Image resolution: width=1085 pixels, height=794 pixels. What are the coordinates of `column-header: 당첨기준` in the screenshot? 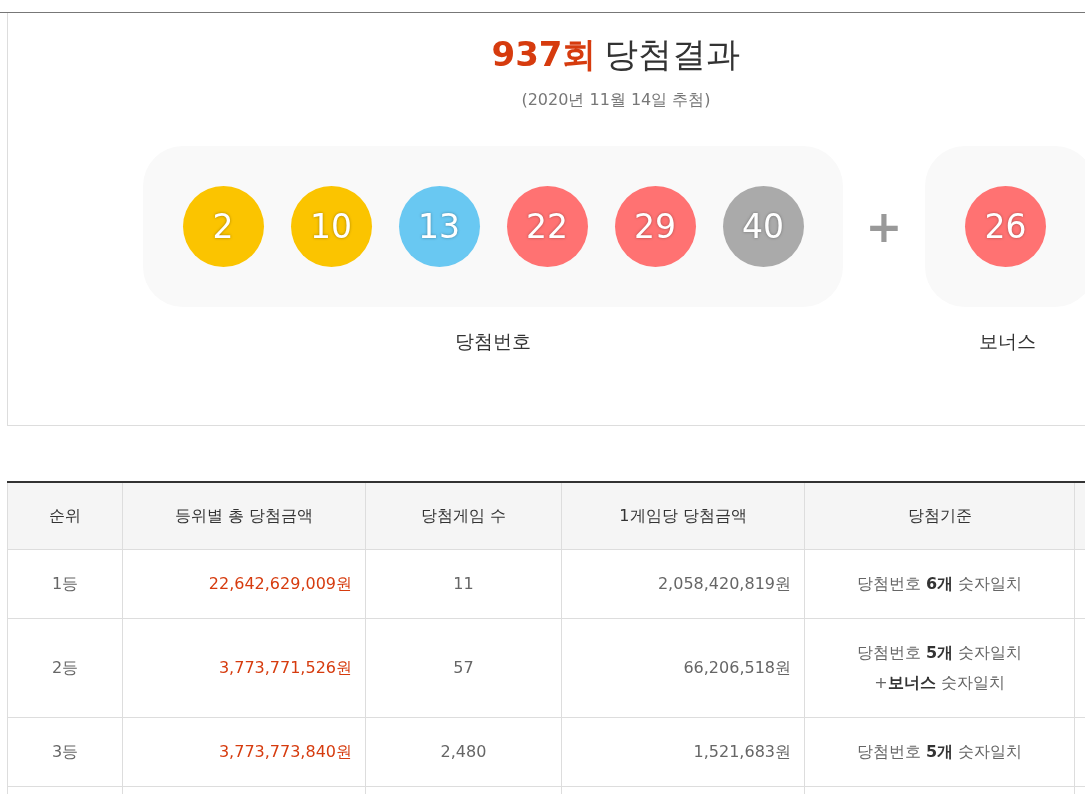 It's located at (939, 515).